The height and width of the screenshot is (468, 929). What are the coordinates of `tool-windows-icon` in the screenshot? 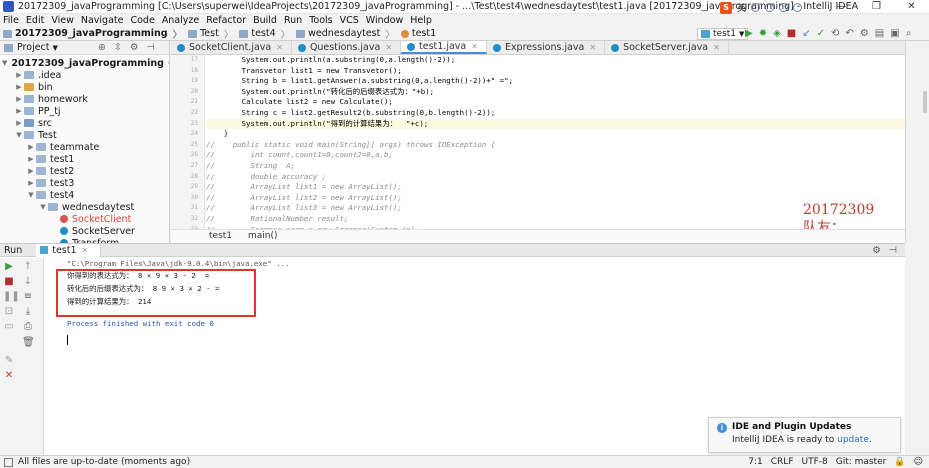 It's located at (8, 462).